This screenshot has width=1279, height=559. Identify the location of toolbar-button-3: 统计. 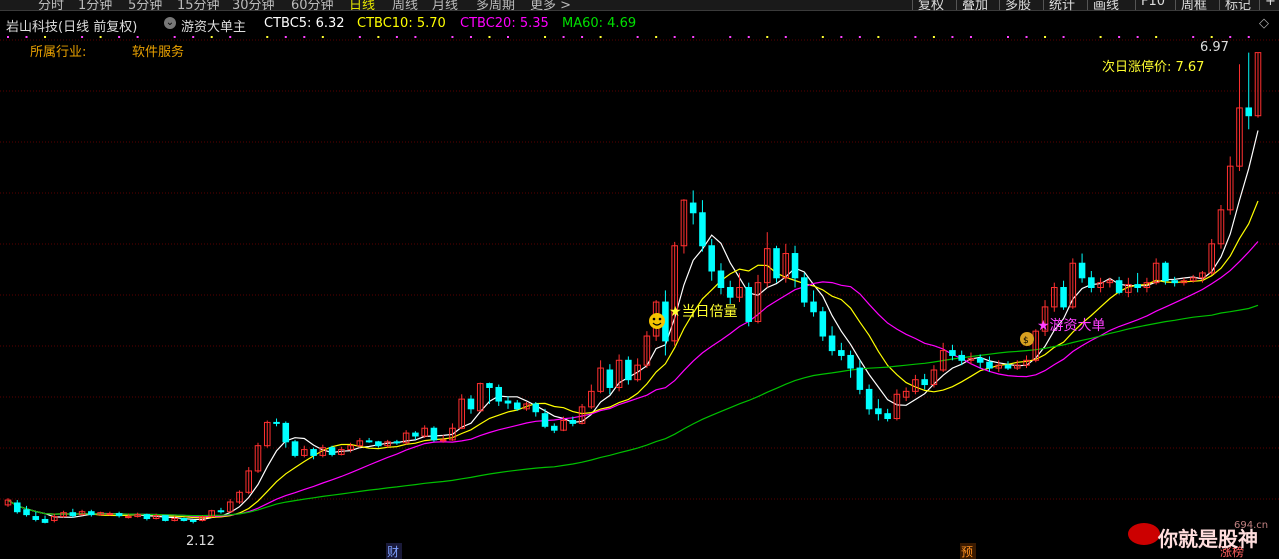
(1062, 6).